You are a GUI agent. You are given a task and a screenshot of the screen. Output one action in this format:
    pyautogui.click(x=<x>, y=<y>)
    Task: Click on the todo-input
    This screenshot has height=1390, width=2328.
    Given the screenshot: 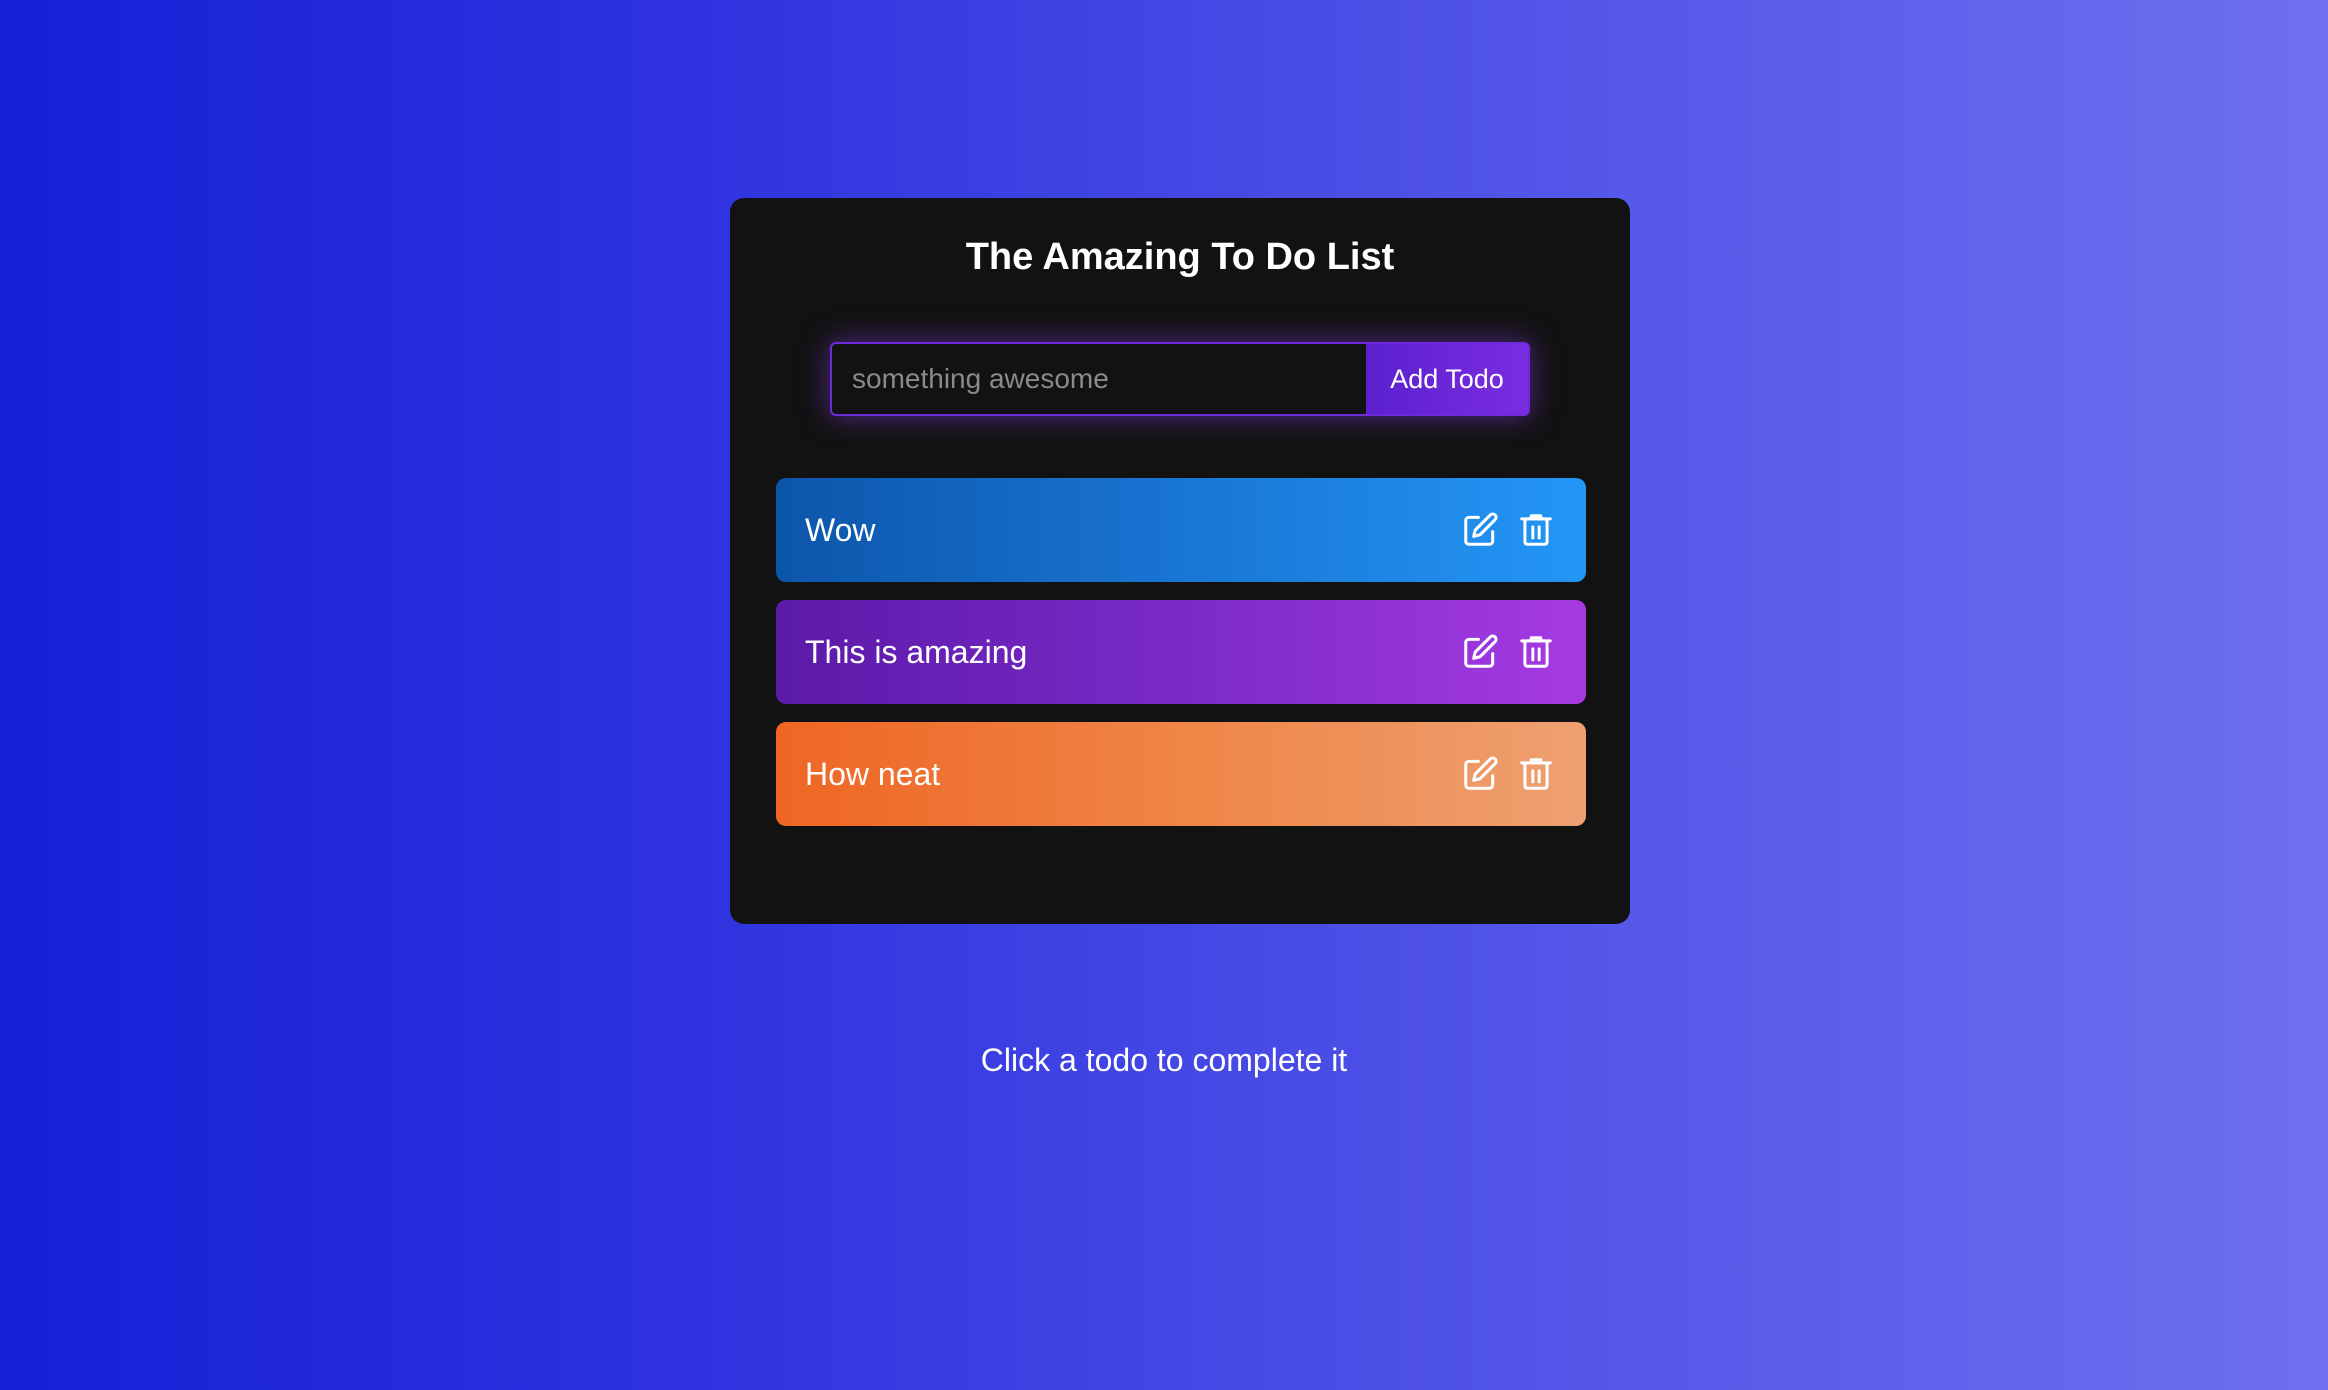 What is the action you would take?
    pyautogui.click(x=1098, y=379)
    